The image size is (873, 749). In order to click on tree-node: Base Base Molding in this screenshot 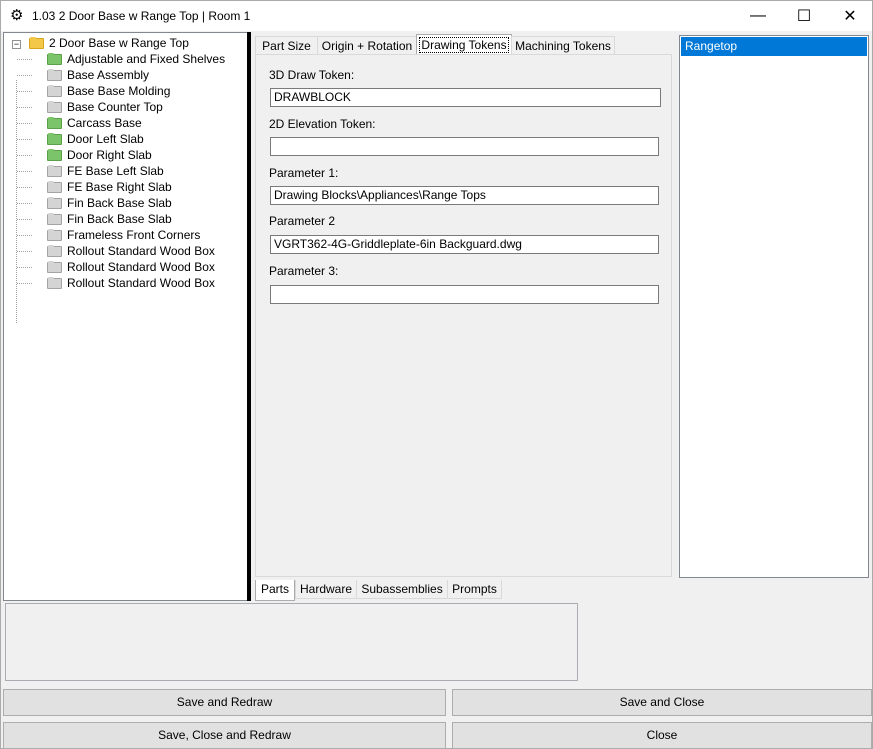, I will do `click(93, 91)`.